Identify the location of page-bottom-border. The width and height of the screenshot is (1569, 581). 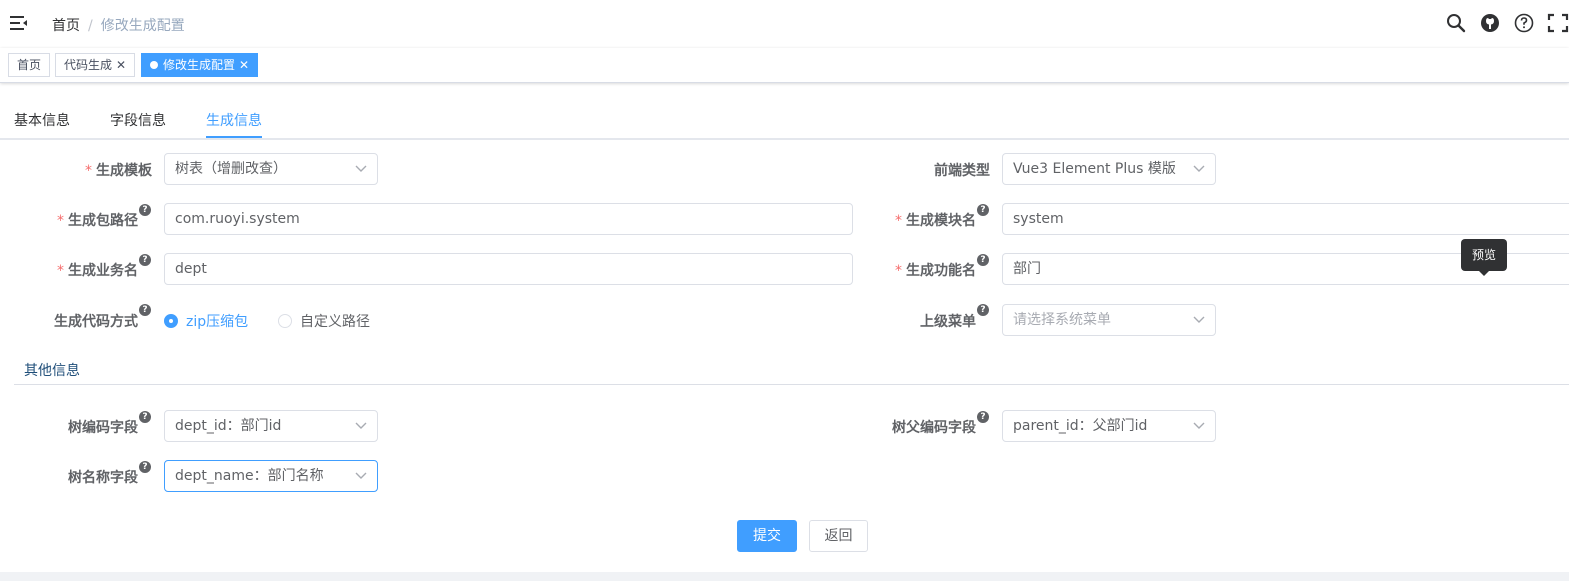
(784, 576).